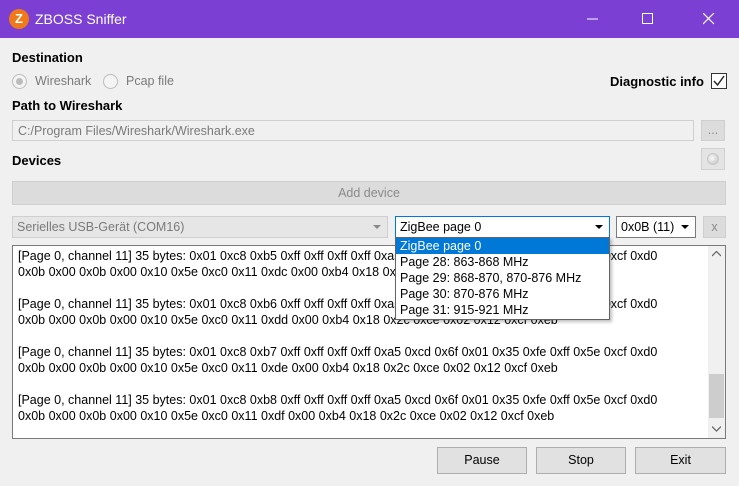  I want to click on app-logo-icon: Z, so click(19, 19).